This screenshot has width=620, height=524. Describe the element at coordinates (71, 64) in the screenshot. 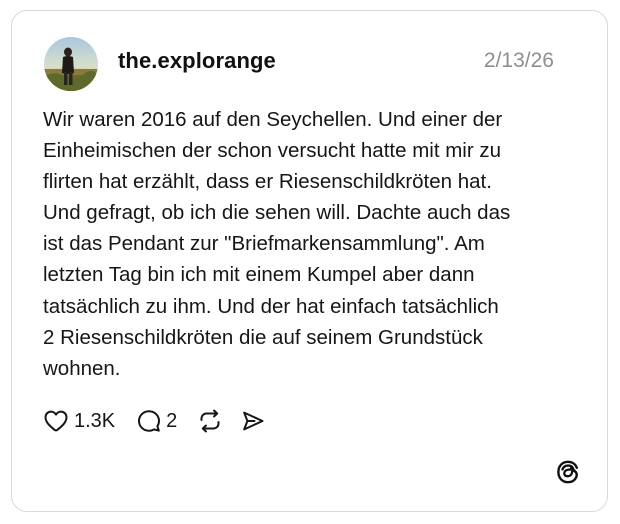

I see `avatar` at that location.